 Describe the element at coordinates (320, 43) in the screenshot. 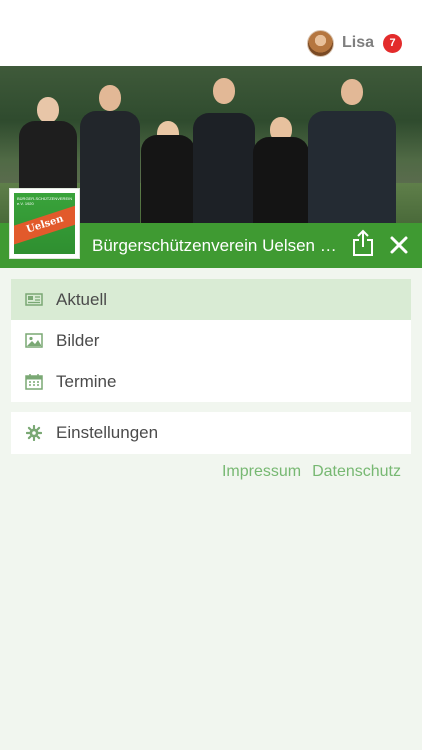

I see `avatar` at that location.